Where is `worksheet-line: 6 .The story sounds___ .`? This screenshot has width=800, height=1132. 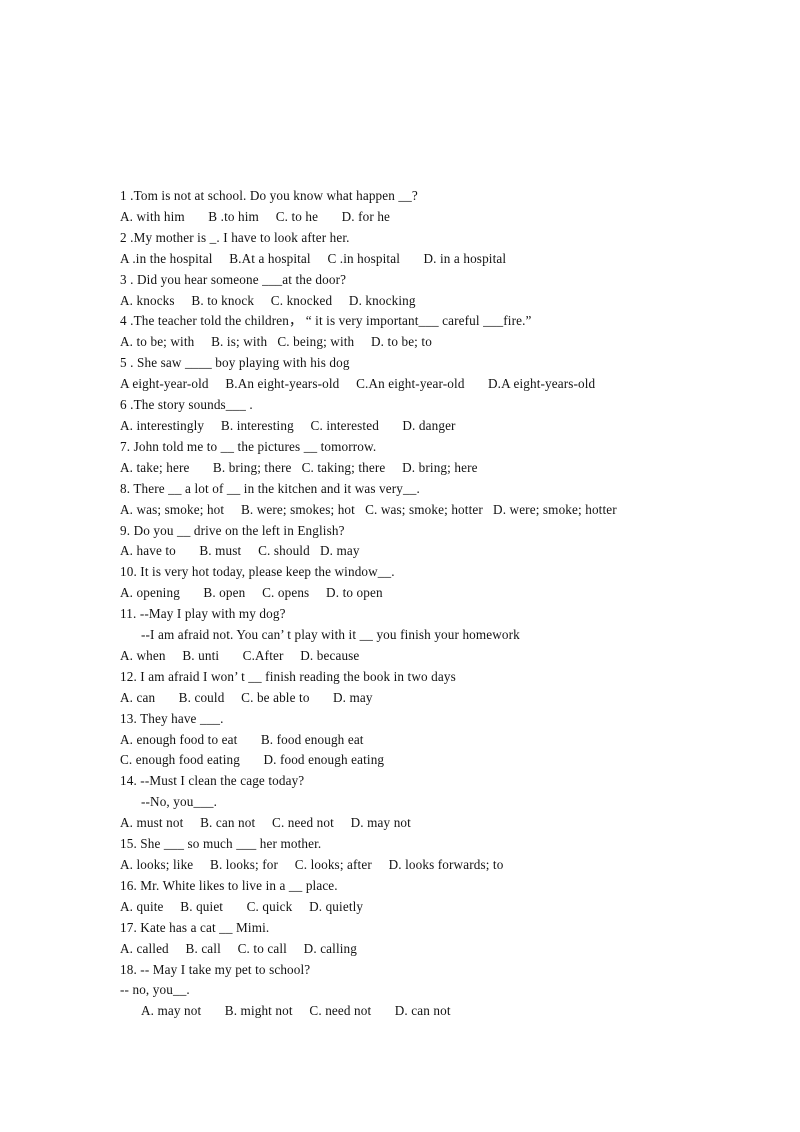 worksheet-line: 6 .The story sounds___ . is located at coordinates (186, 405).